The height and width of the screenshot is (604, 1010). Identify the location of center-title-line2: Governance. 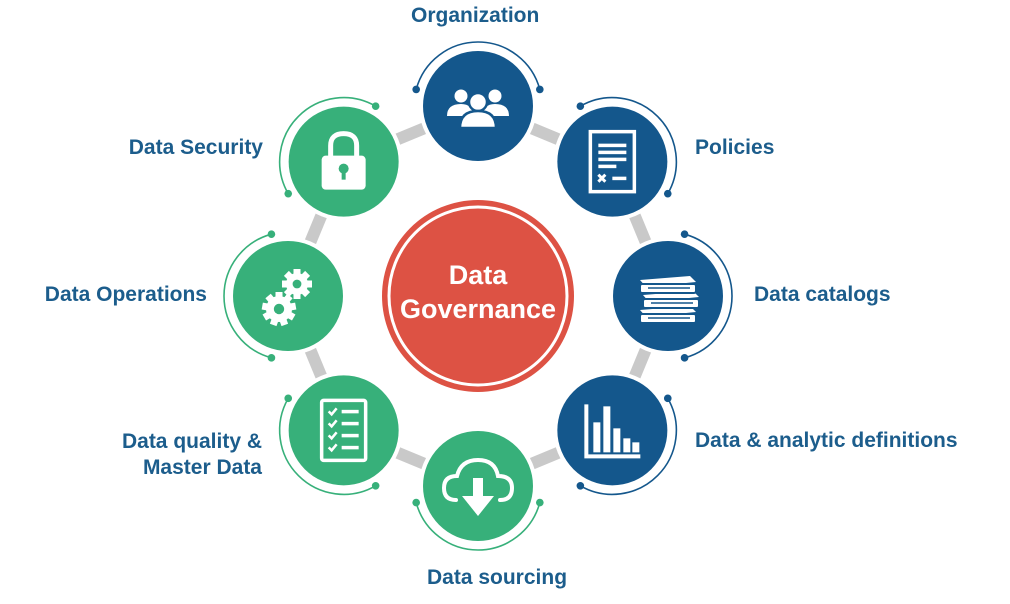
(478, 309).